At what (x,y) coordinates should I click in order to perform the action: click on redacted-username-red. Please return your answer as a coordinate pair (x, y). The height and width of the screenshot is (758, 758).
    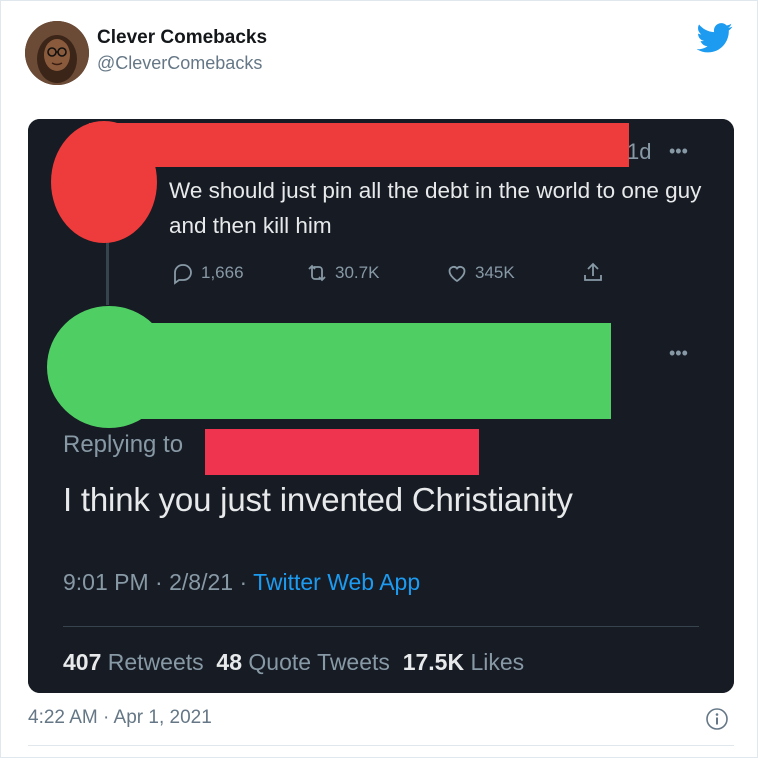
    Looking at the image, I should click on (359, 145).